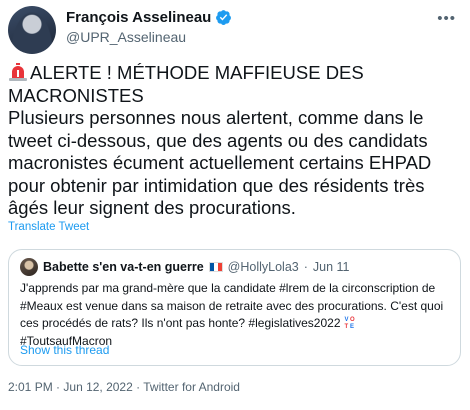 The width and height of the screenshot is (470, 410). I want to click on show-thread-link: Show this thread, so click(64, 350).